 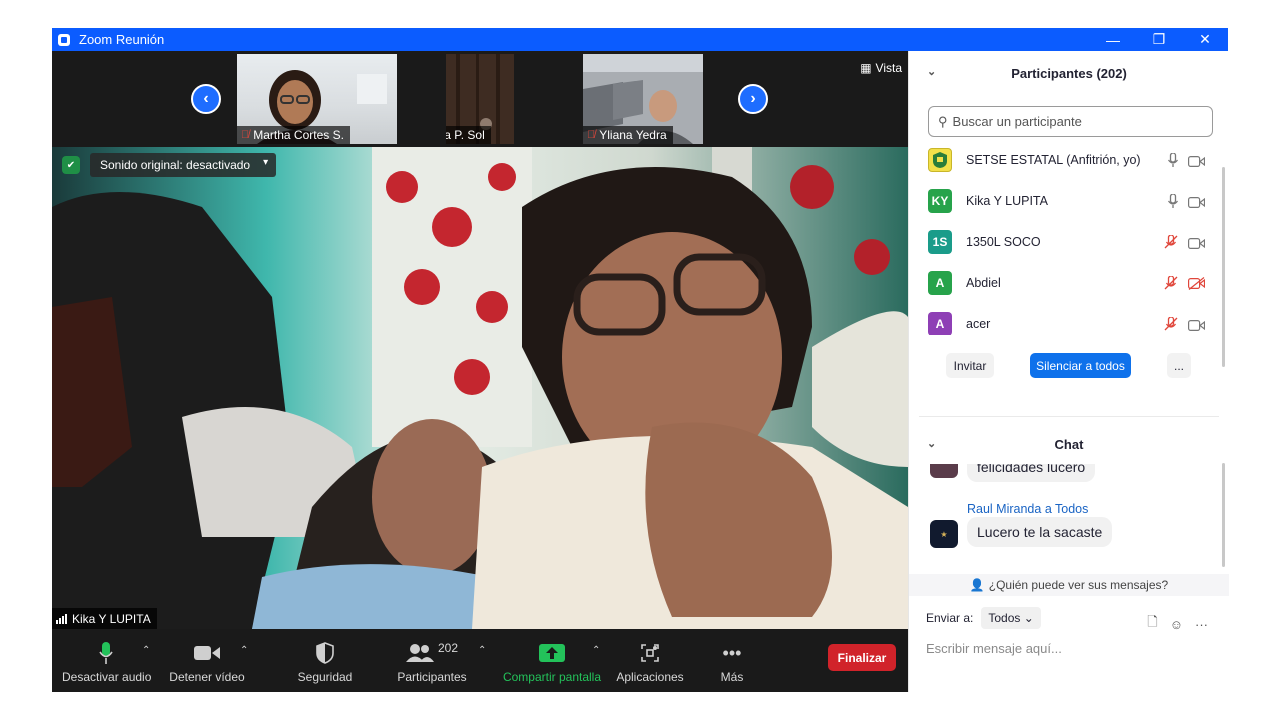 What do you see at coordinates (244, 650) in the screenshot?
I see `video-options-caret: ⌃` at bounding box center [244, 650].